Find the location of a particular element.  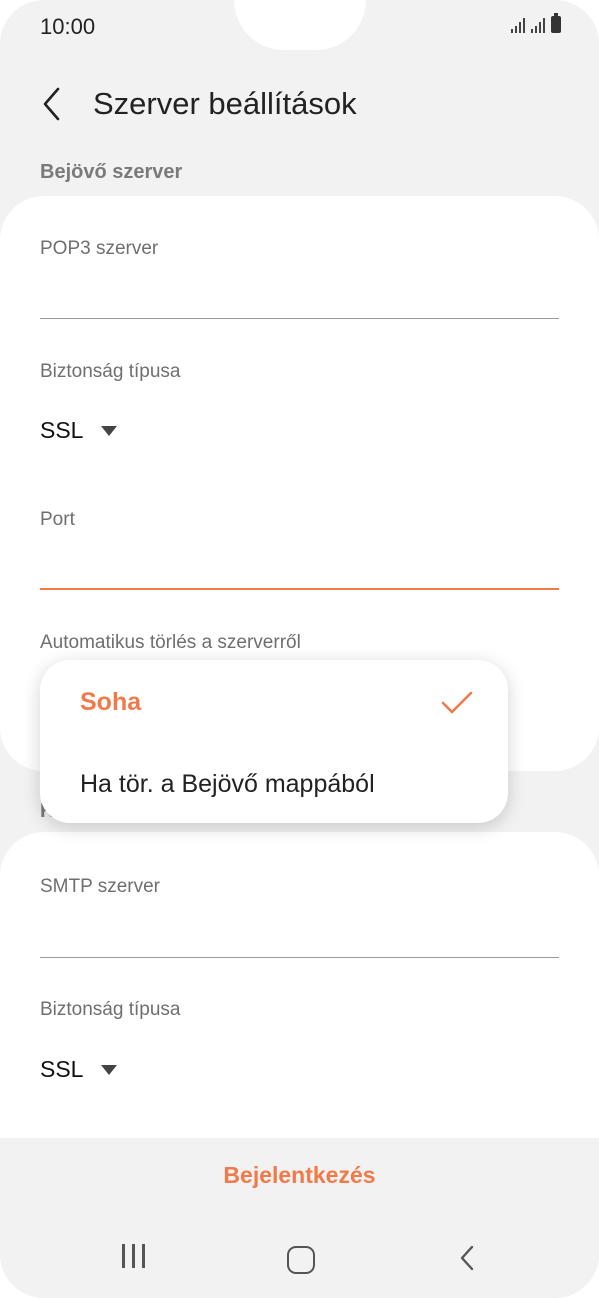

home-icon is located at coordinates (301, 1260).